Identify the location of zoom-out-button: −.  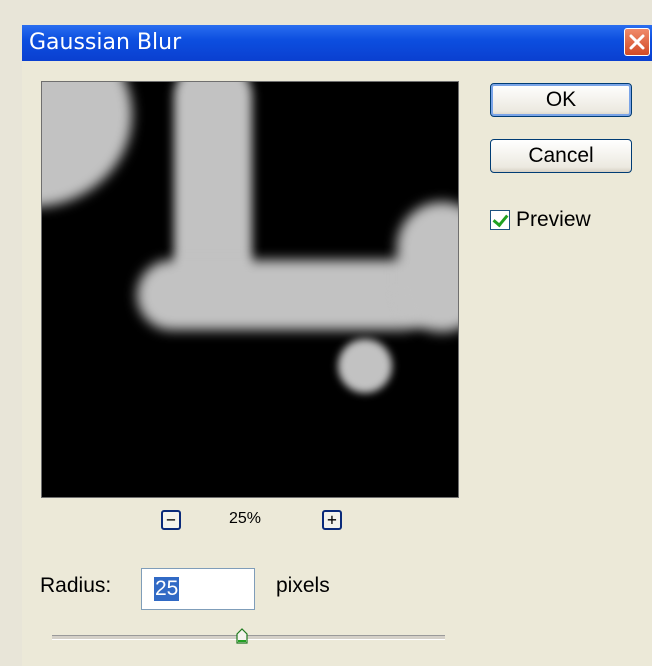
(171, 520).